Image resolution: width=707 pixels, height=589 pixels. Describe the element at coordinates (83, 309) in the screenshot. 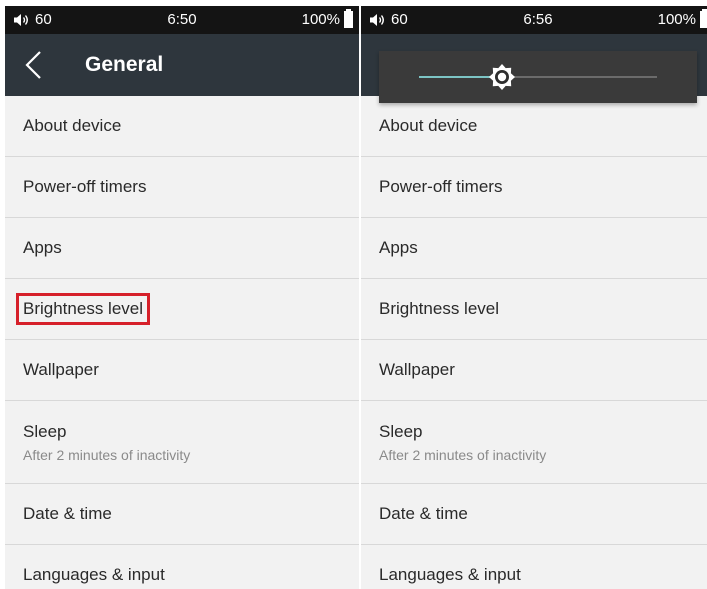

I see `item-label-highlighted: Brightness level` at that location.